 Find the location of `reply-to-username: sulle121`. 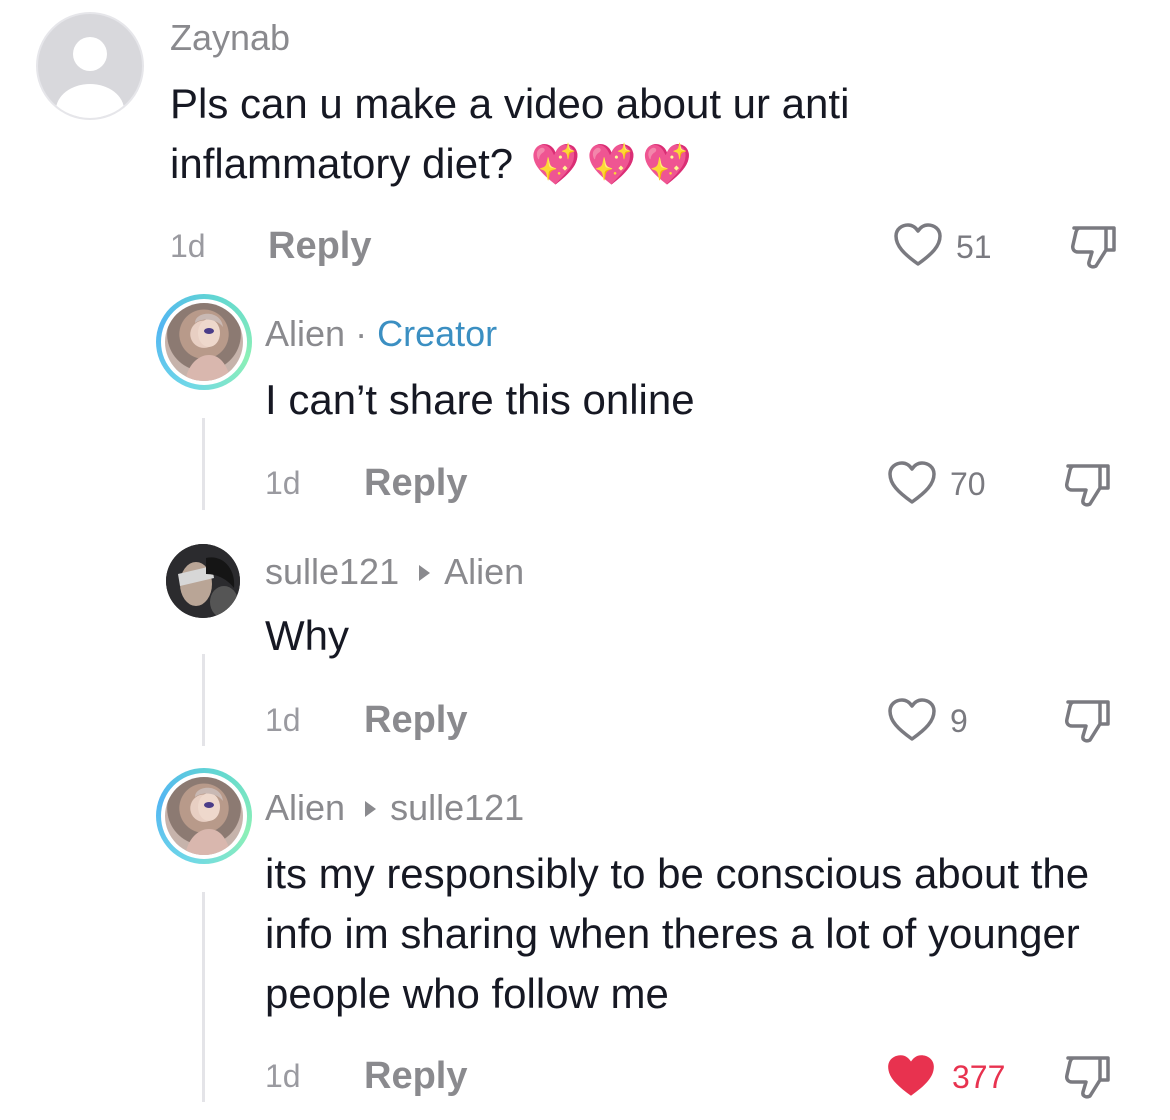

reply-to-username: sulle121 is located at coordinates (457, 807).